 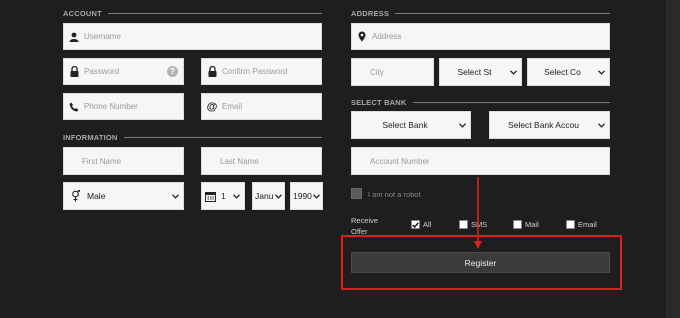 I want to click on phone-placeholder: Phone Number, so click(x=111, y=106).